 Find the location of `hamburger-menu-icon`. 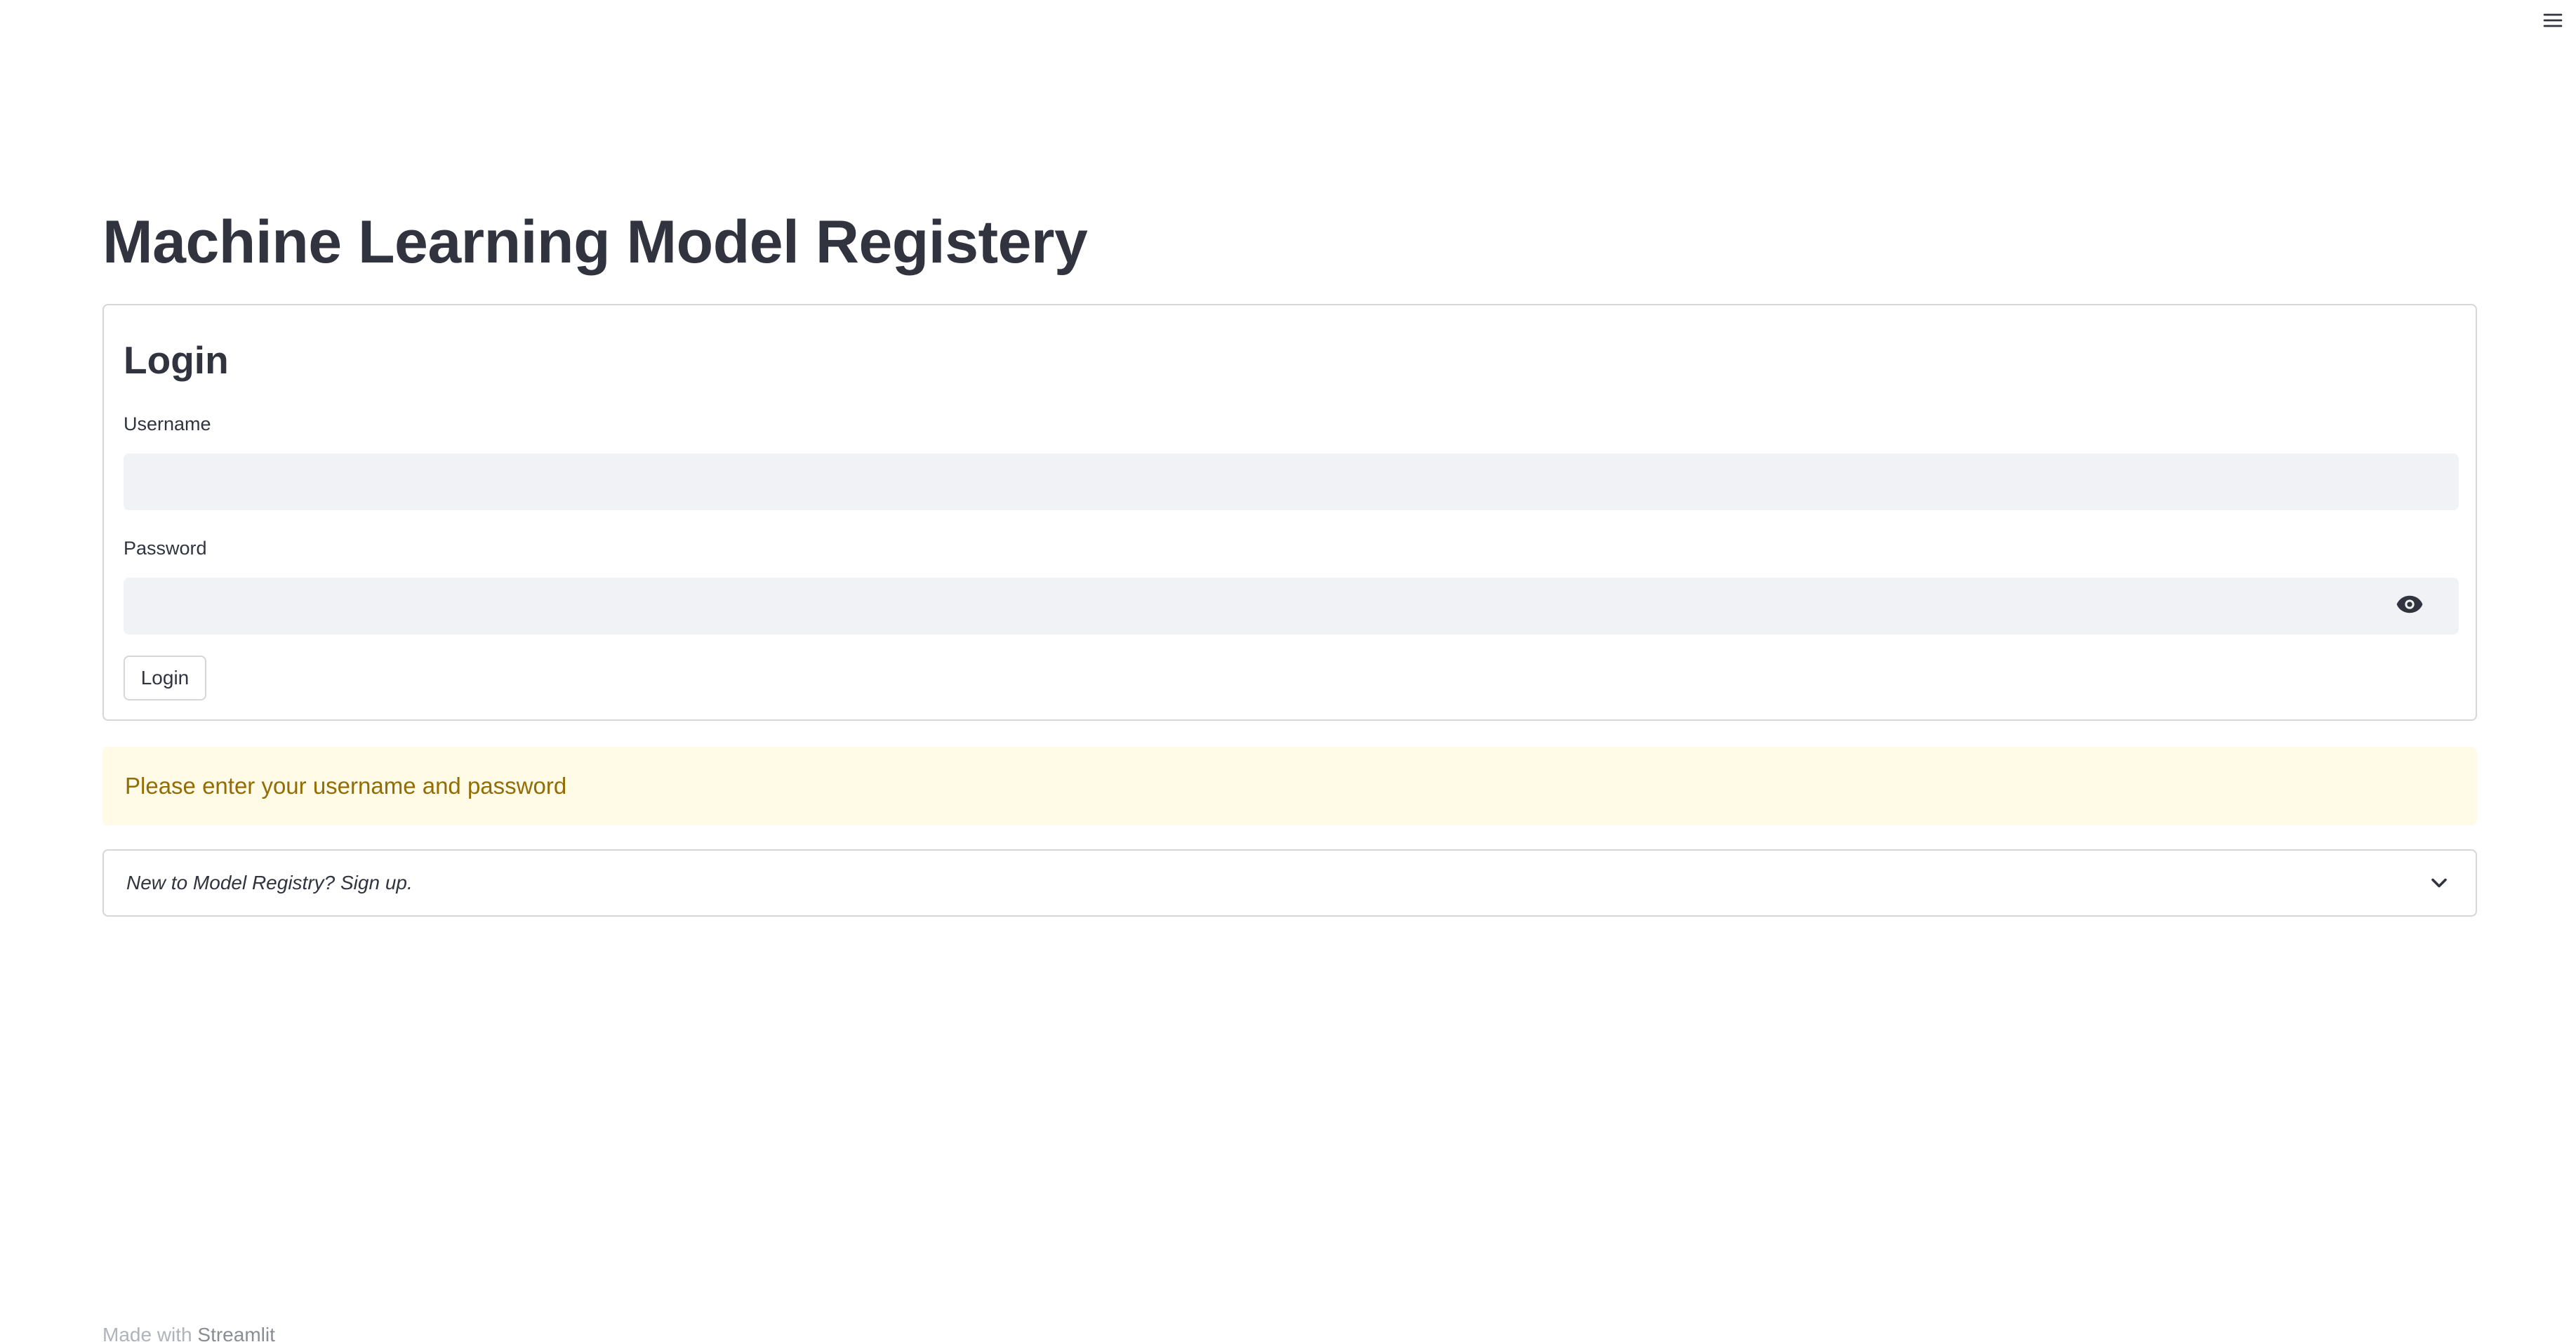

hamburger-menu-icon is located at coordinates (2553, 20).